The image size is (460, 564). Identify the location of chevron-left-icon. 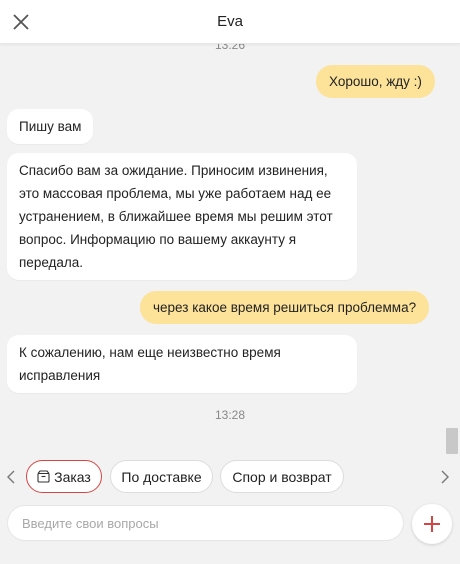
(11, 477).